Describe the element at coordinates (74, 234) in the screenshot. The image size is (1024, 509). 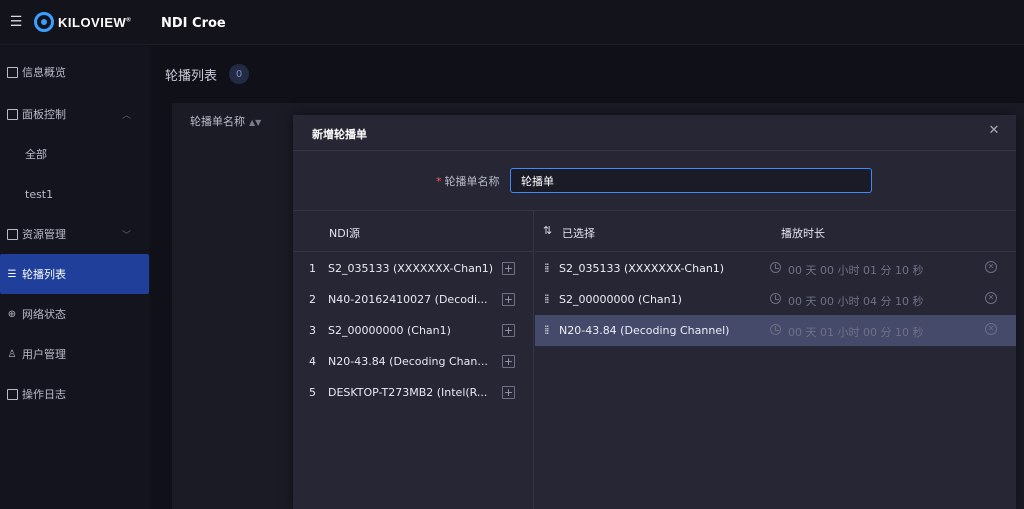
I see `sidebar-item-resource: 资源管理 ﹀` at that location.